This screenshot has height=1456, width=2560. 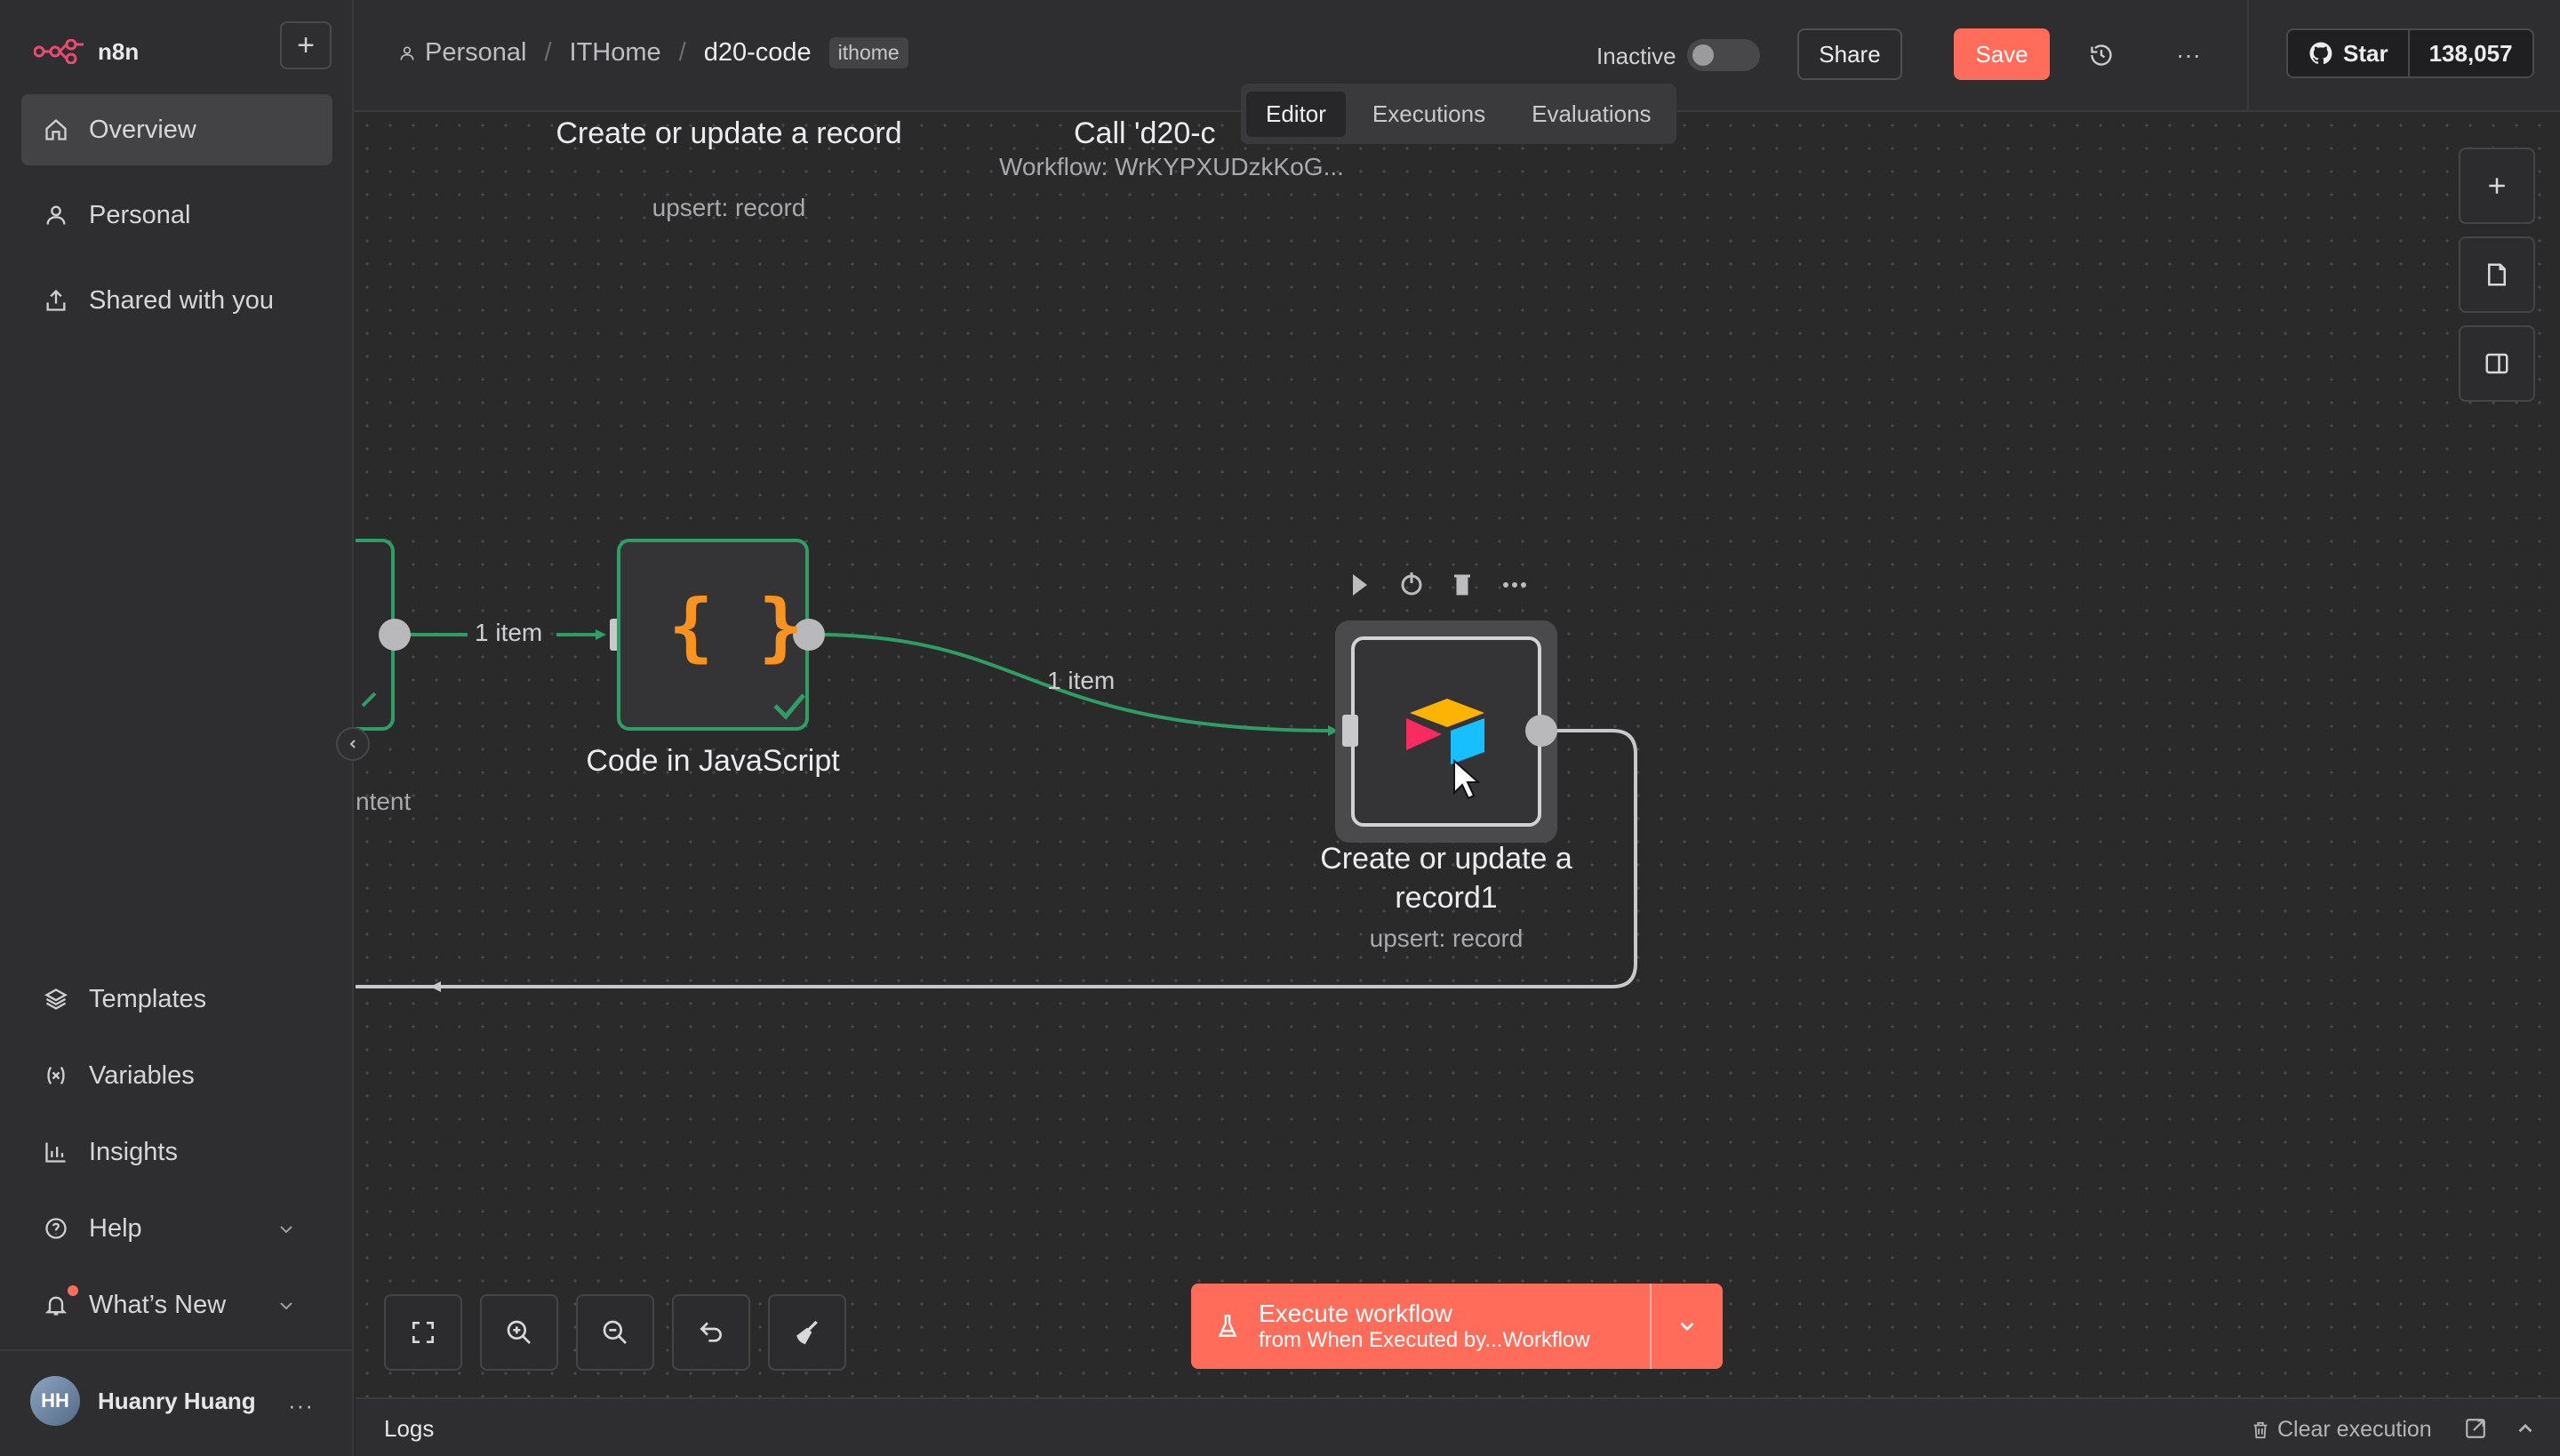 I want to click on zoom-out-icon, so click(x=615, y=1332).